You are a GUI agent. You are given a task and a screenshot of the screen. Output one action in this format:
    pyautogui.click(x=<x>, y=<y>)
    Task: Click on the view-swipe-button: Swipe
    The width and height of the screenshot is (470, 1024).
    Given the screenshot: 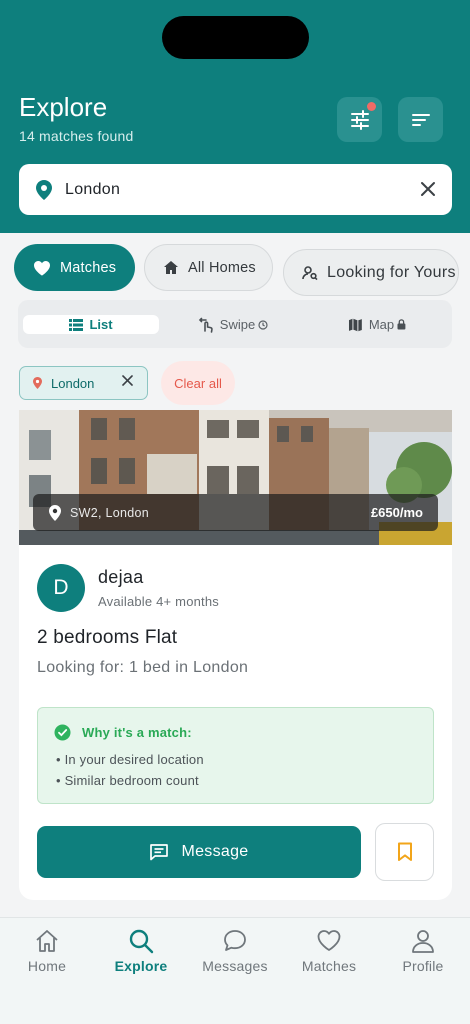 What is the action you would take?
    pyautogui.click(x=236, y=324)
    